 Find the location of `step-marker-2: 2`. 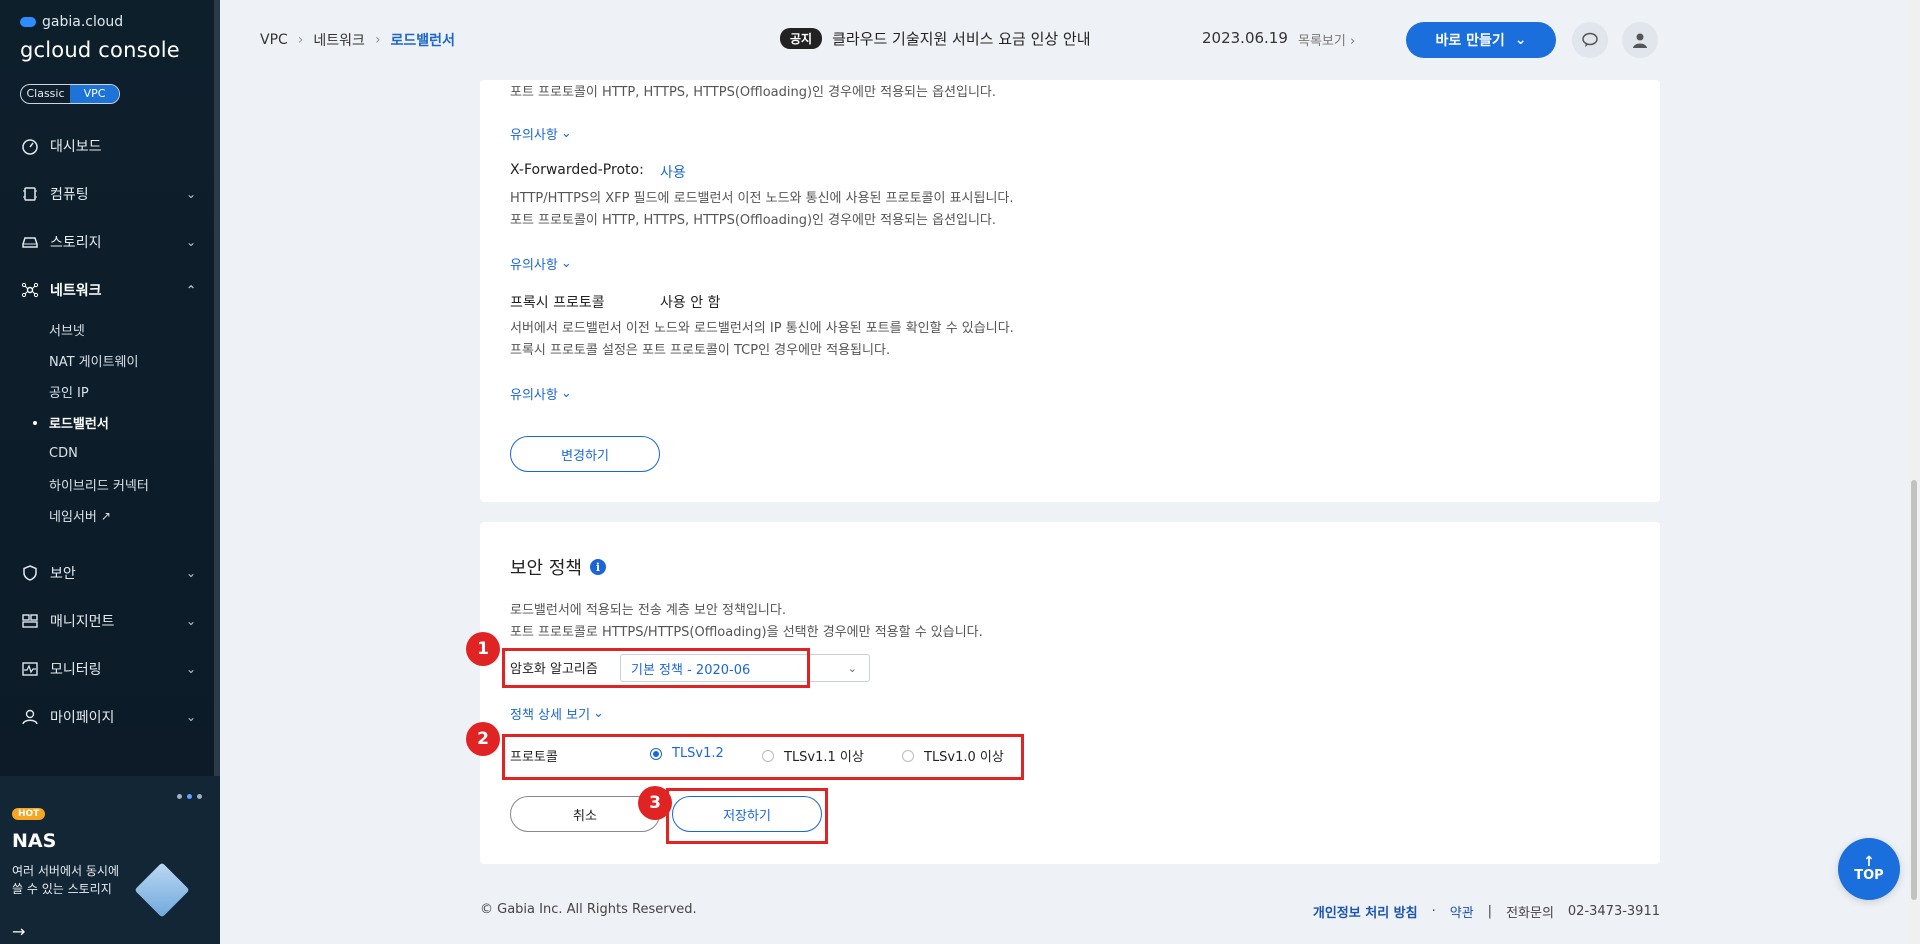

step-marker-2: 2 is located at coordinates (483, 739).